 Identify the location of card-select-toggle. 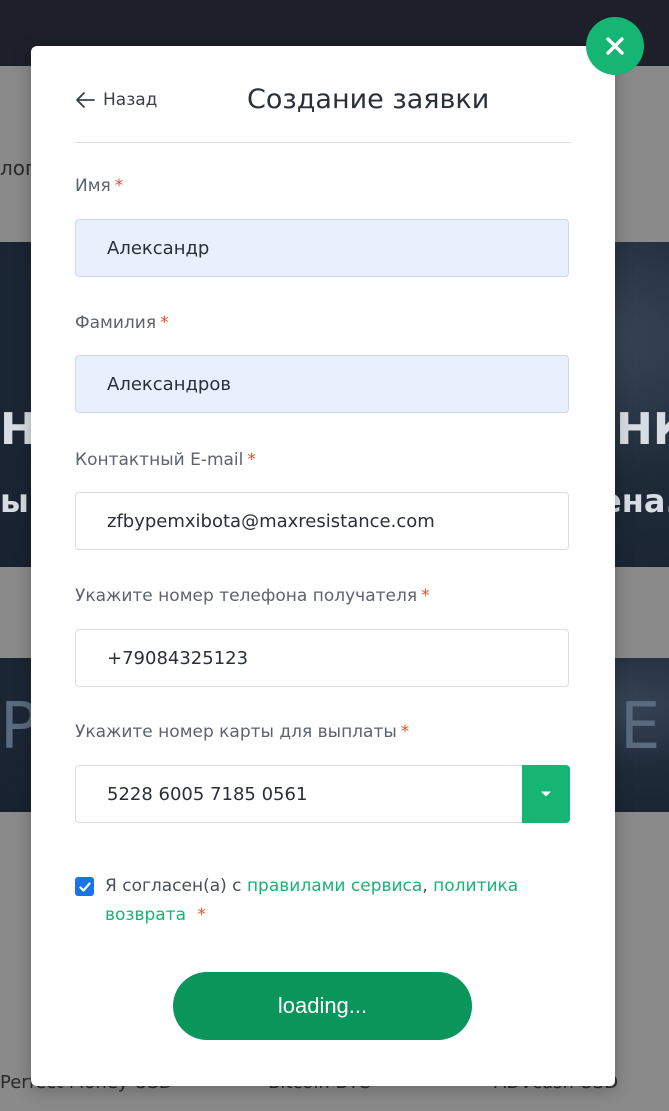
(546, 794).